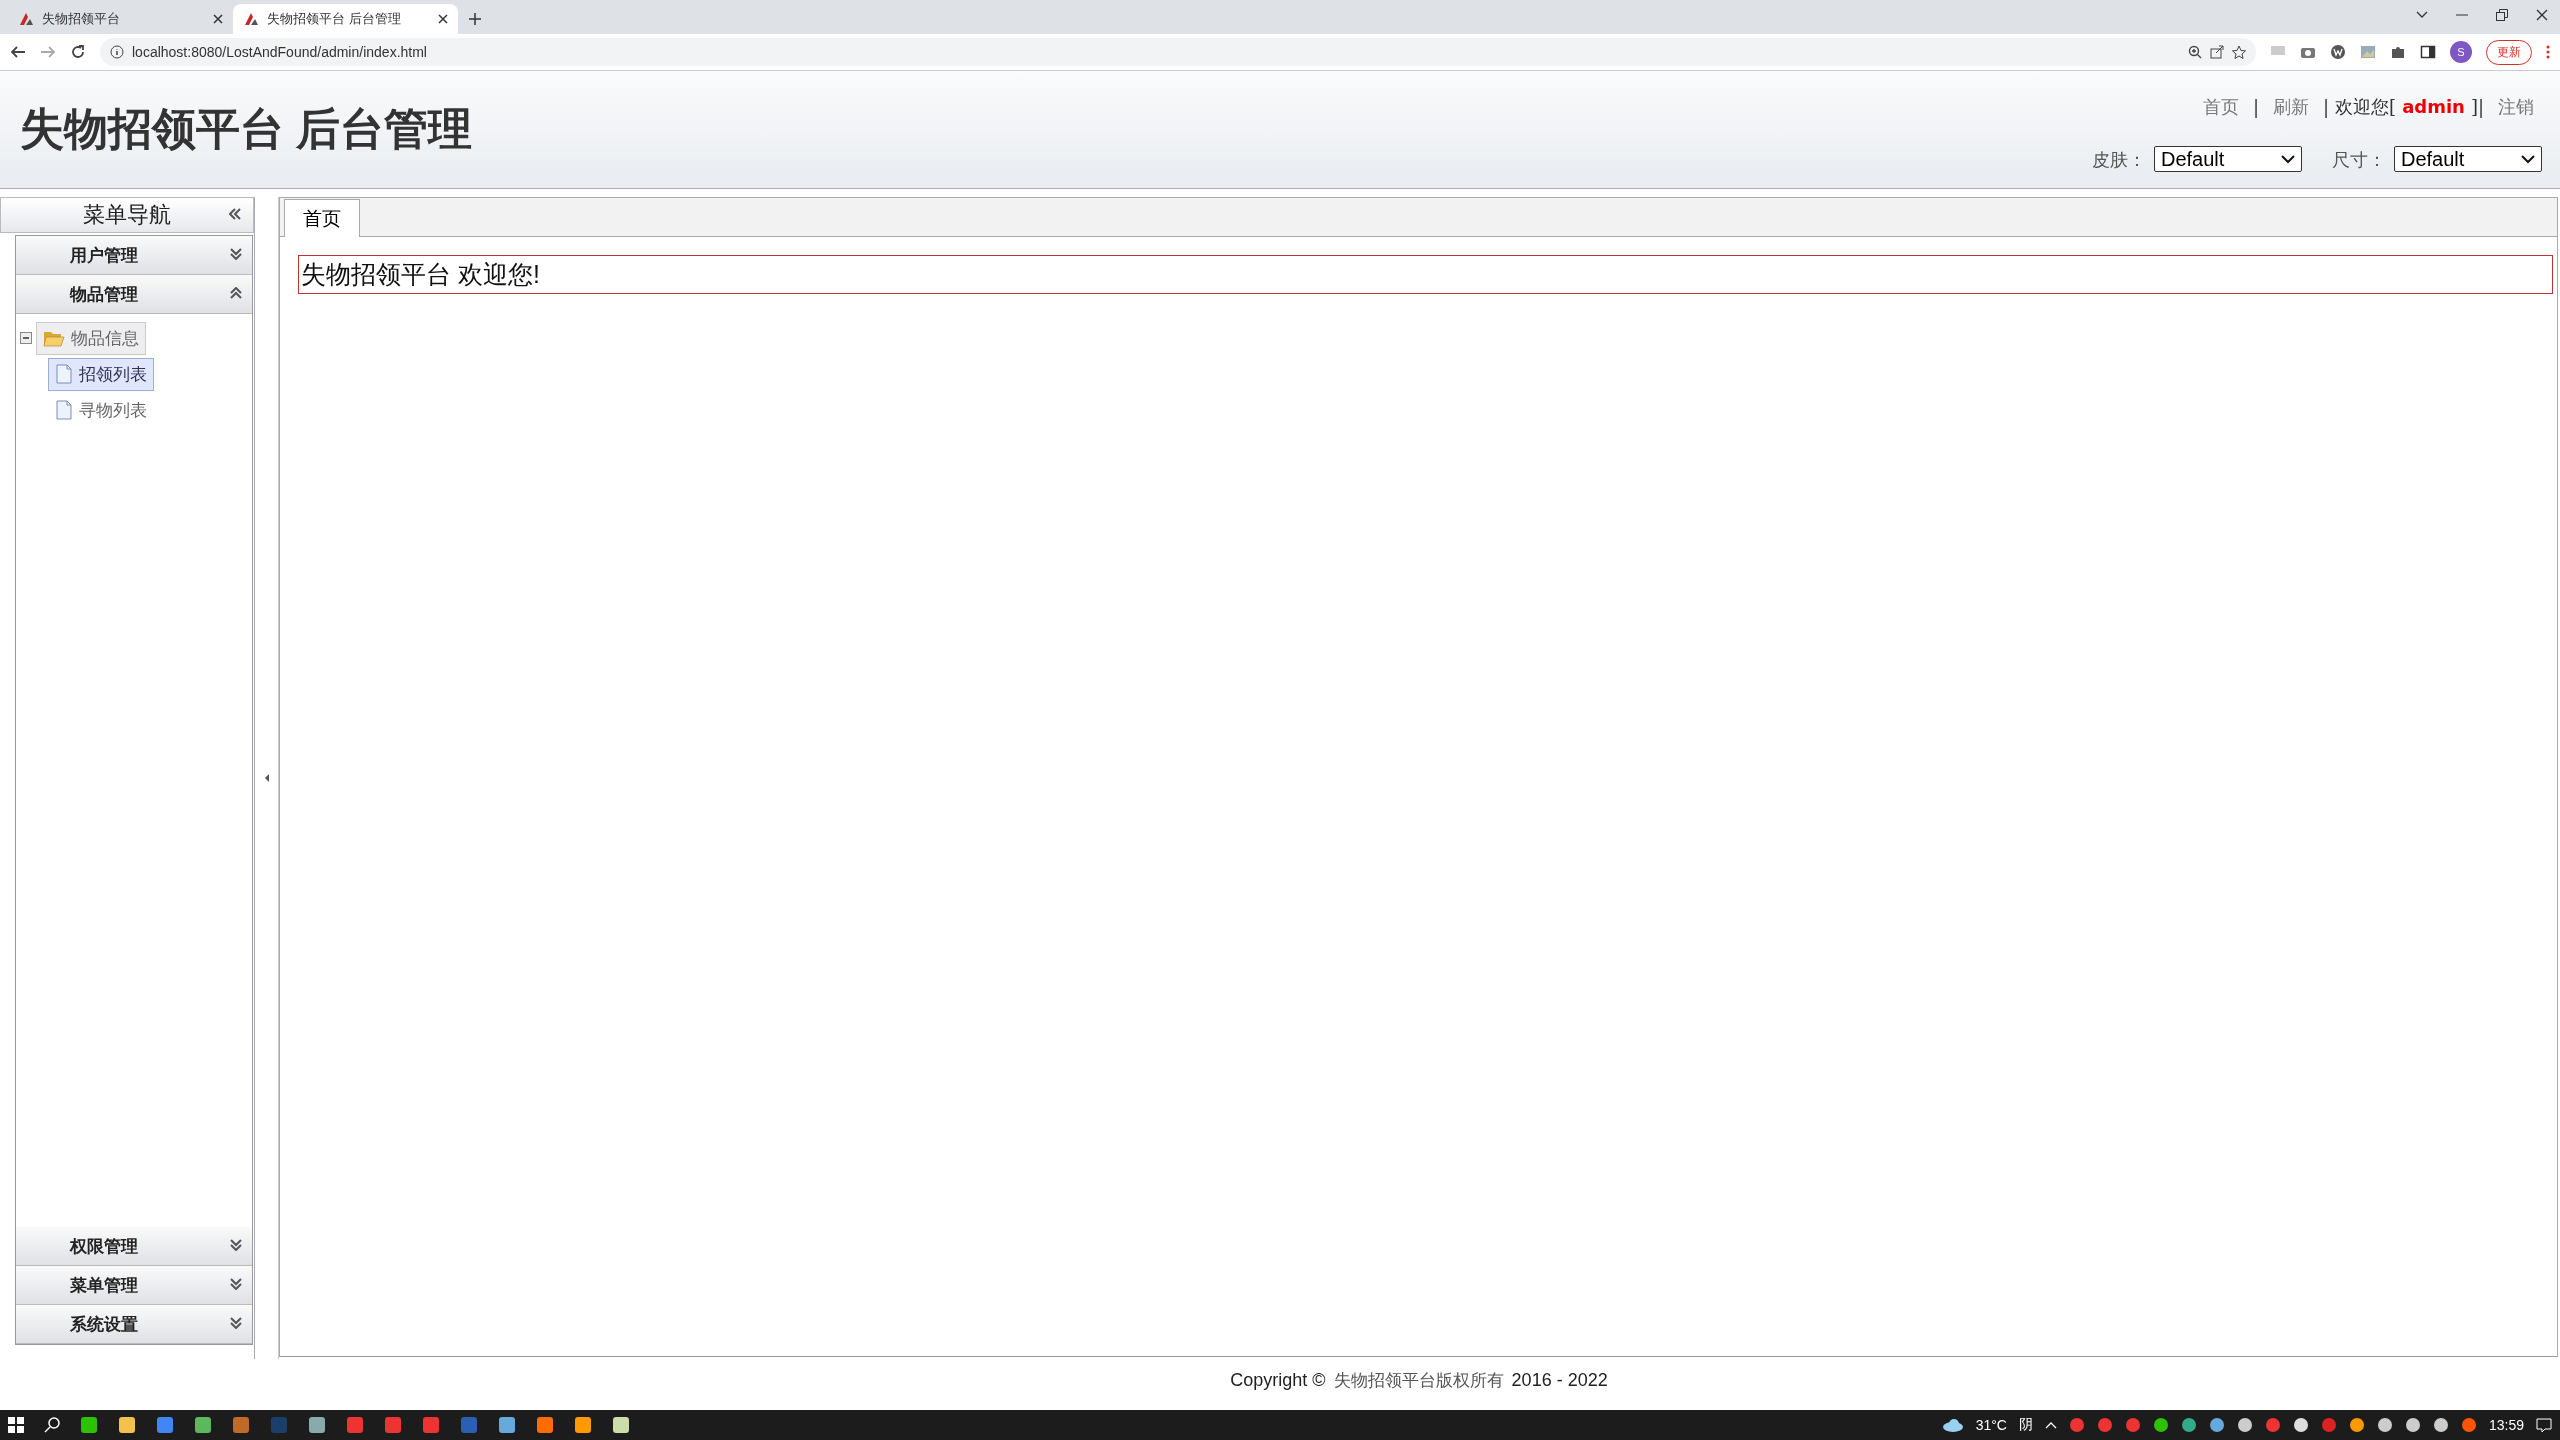  Describe the element at coordinates (117, 52) in the screenshot. I see `info-icon` at that location.